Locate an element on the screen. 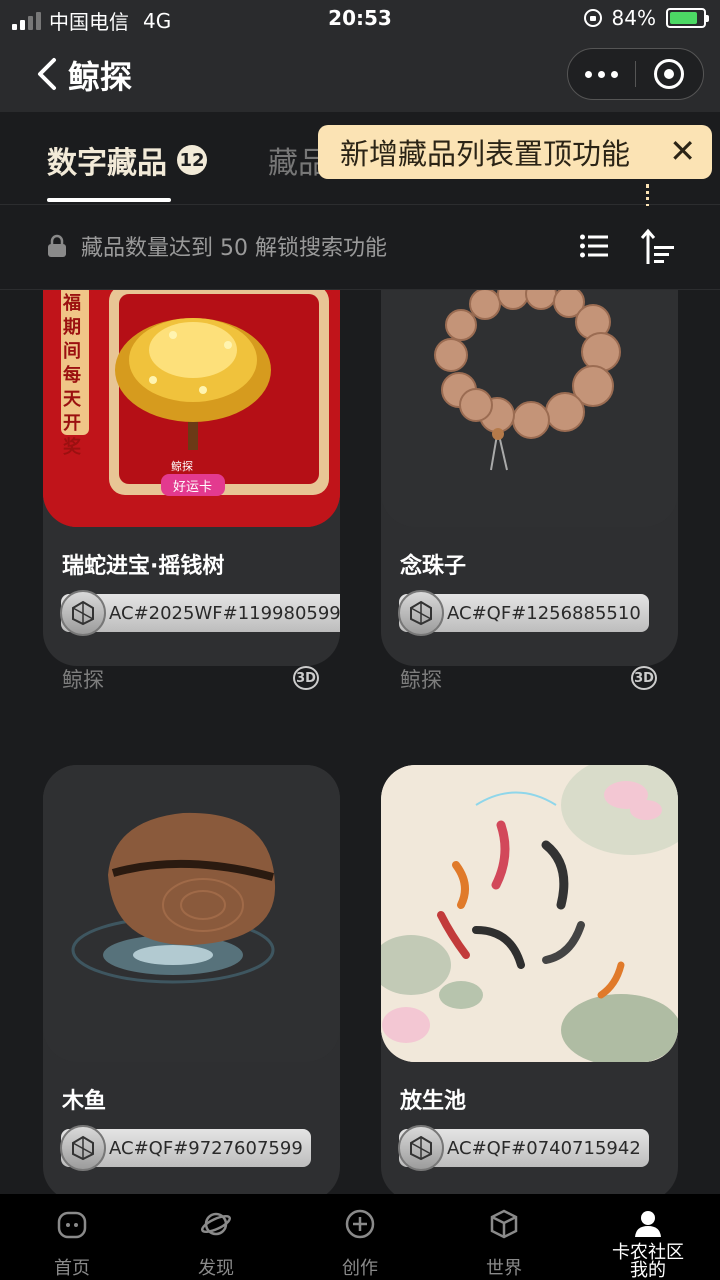 The image size is (720, 1280). tab-label: 首页 is located at coordinates (72, 1268).